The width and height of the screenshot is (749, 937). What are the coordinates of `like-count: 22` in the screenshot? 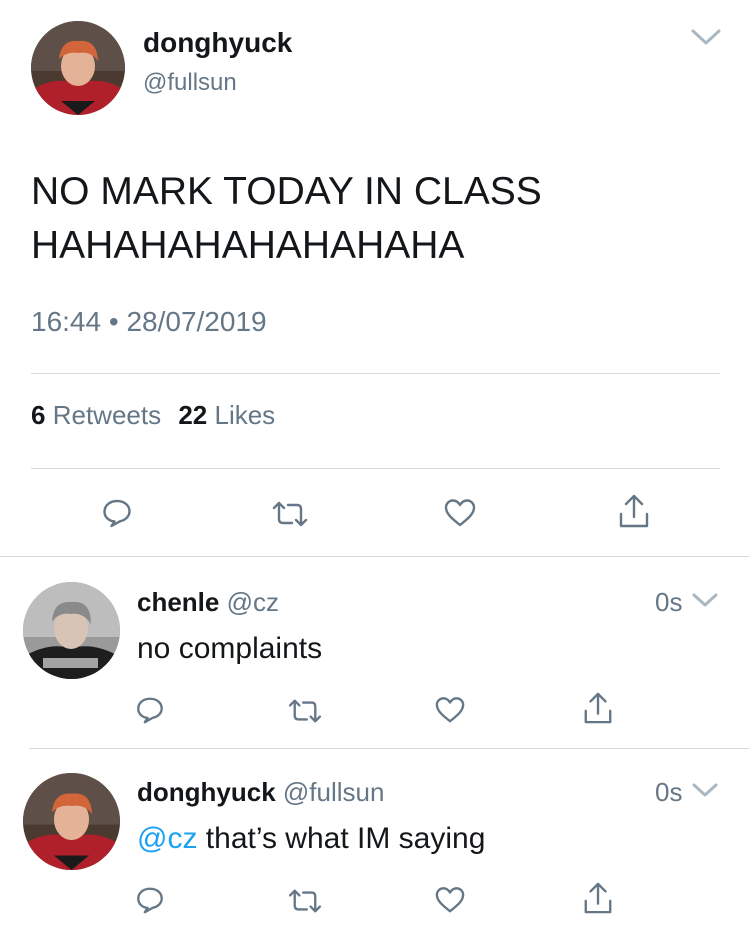 It's located at (192, 415).